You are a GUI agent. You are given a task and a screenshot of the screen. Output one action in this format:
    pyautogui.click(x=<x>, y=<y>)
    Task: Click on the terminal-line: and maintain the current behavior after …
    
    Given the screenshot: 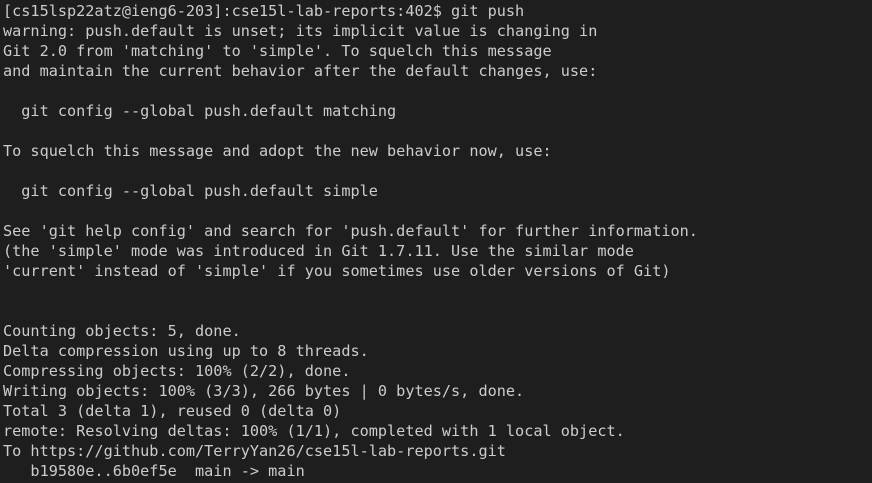 What is the action you would take?
    pyautogui.click(x=300, y=71)
    